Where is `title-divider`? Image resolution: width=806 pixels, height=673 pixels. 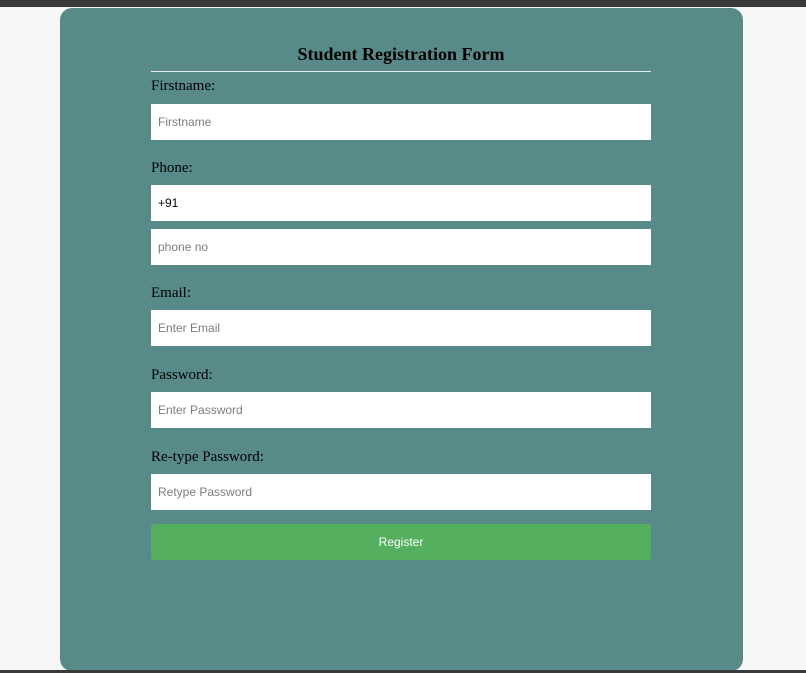
title-divider is located at coordinates (401, 71).